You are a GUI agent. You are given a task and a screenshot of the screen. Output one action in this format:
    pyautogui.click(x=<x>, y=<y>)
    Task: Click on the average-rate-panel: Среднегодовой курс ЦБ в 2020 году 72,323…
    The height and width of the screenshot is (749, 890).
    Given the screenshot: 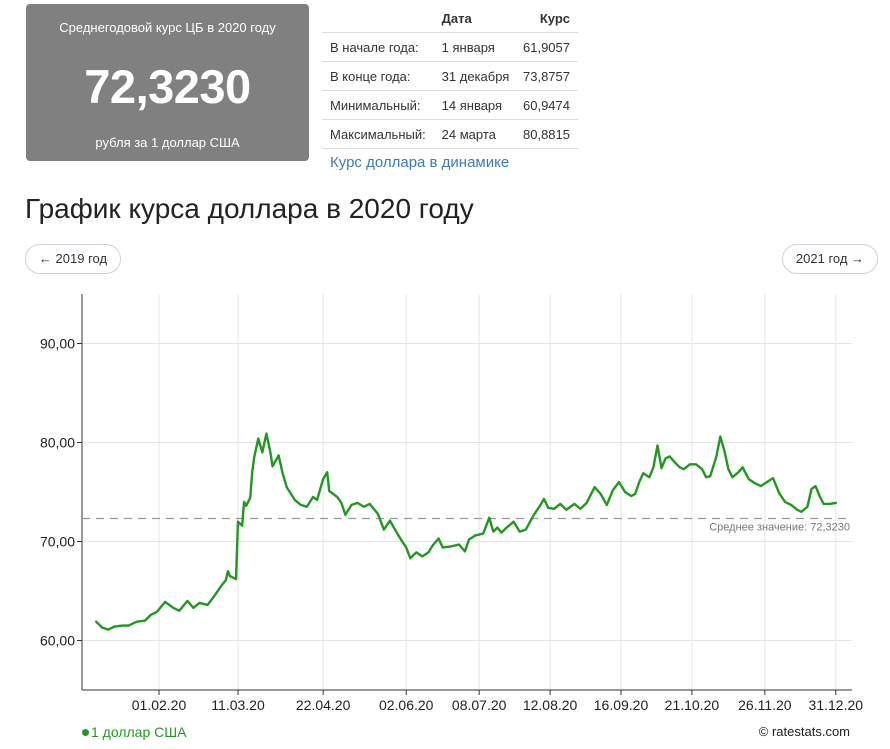 What is the action you would take?
    pyautogui.click(x=167, y=82)
    